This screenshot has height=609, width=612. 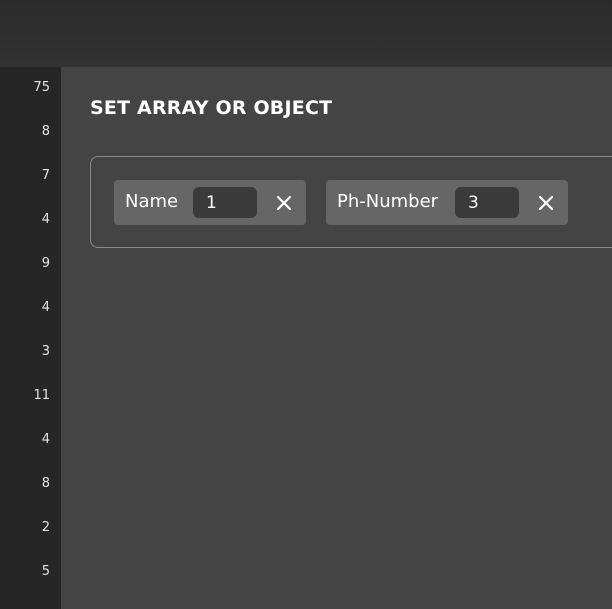 I want to click on line-number: 5, so click(x=45, y=571).